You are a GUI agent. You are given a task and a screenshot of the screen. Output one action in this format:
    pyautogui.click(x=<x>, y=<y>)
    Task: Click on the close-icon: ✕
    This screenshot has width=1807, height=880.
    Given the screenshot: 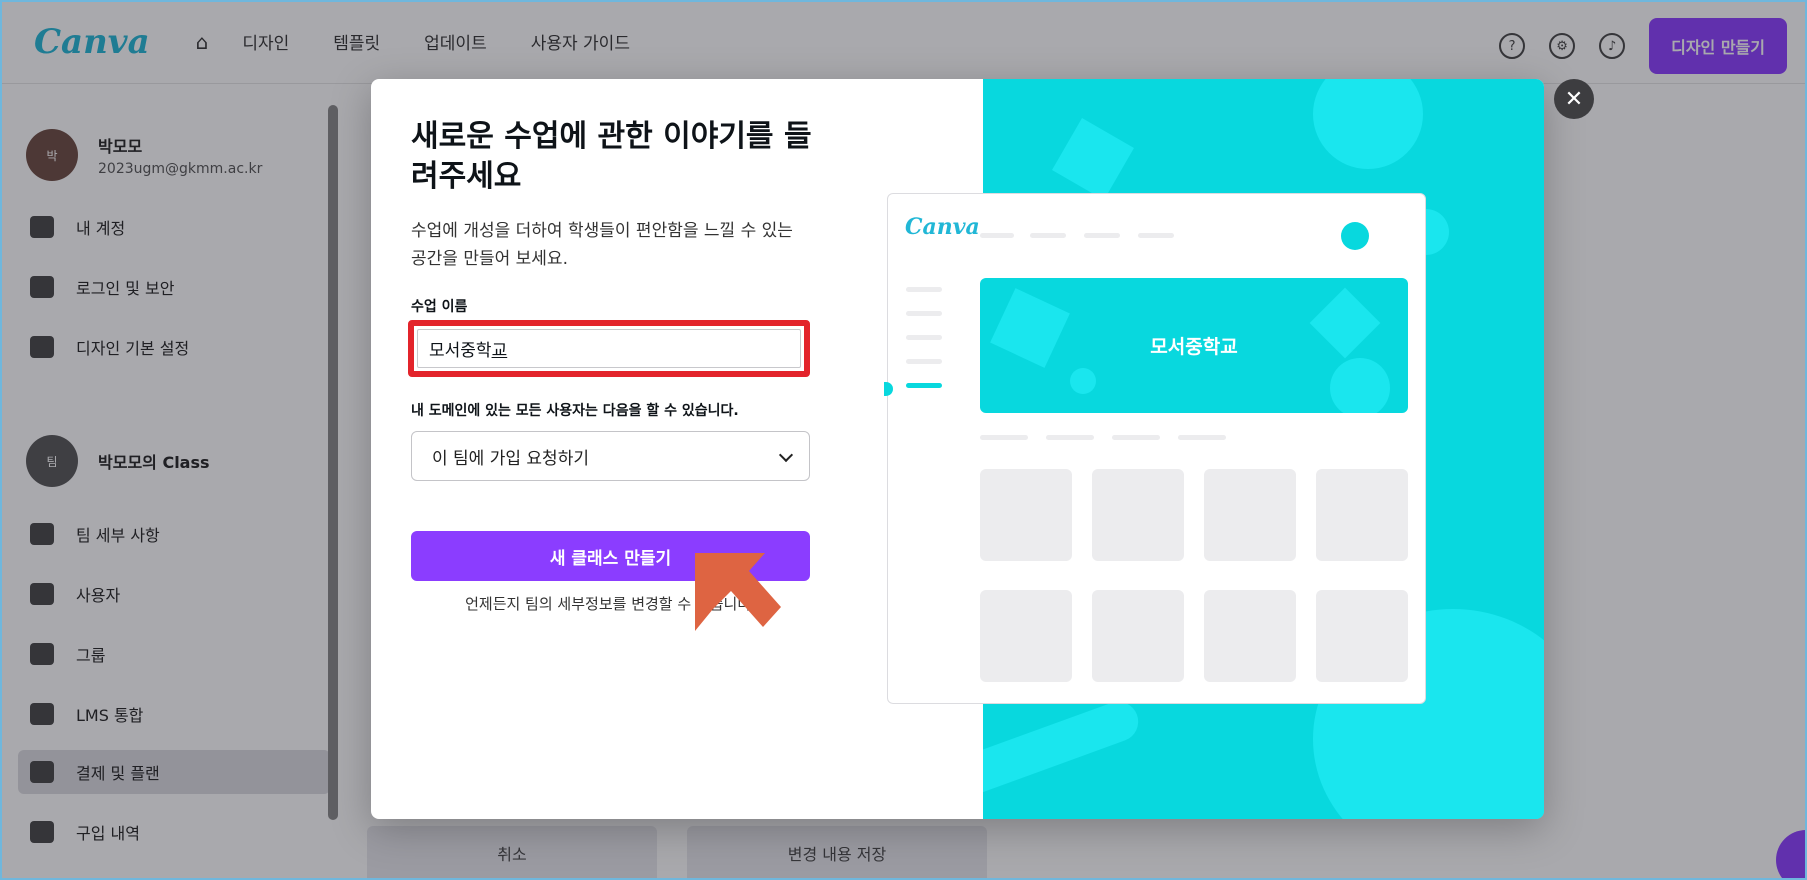 What is the action you would take?
    pyautogui.click(x=1574, y=99)
    